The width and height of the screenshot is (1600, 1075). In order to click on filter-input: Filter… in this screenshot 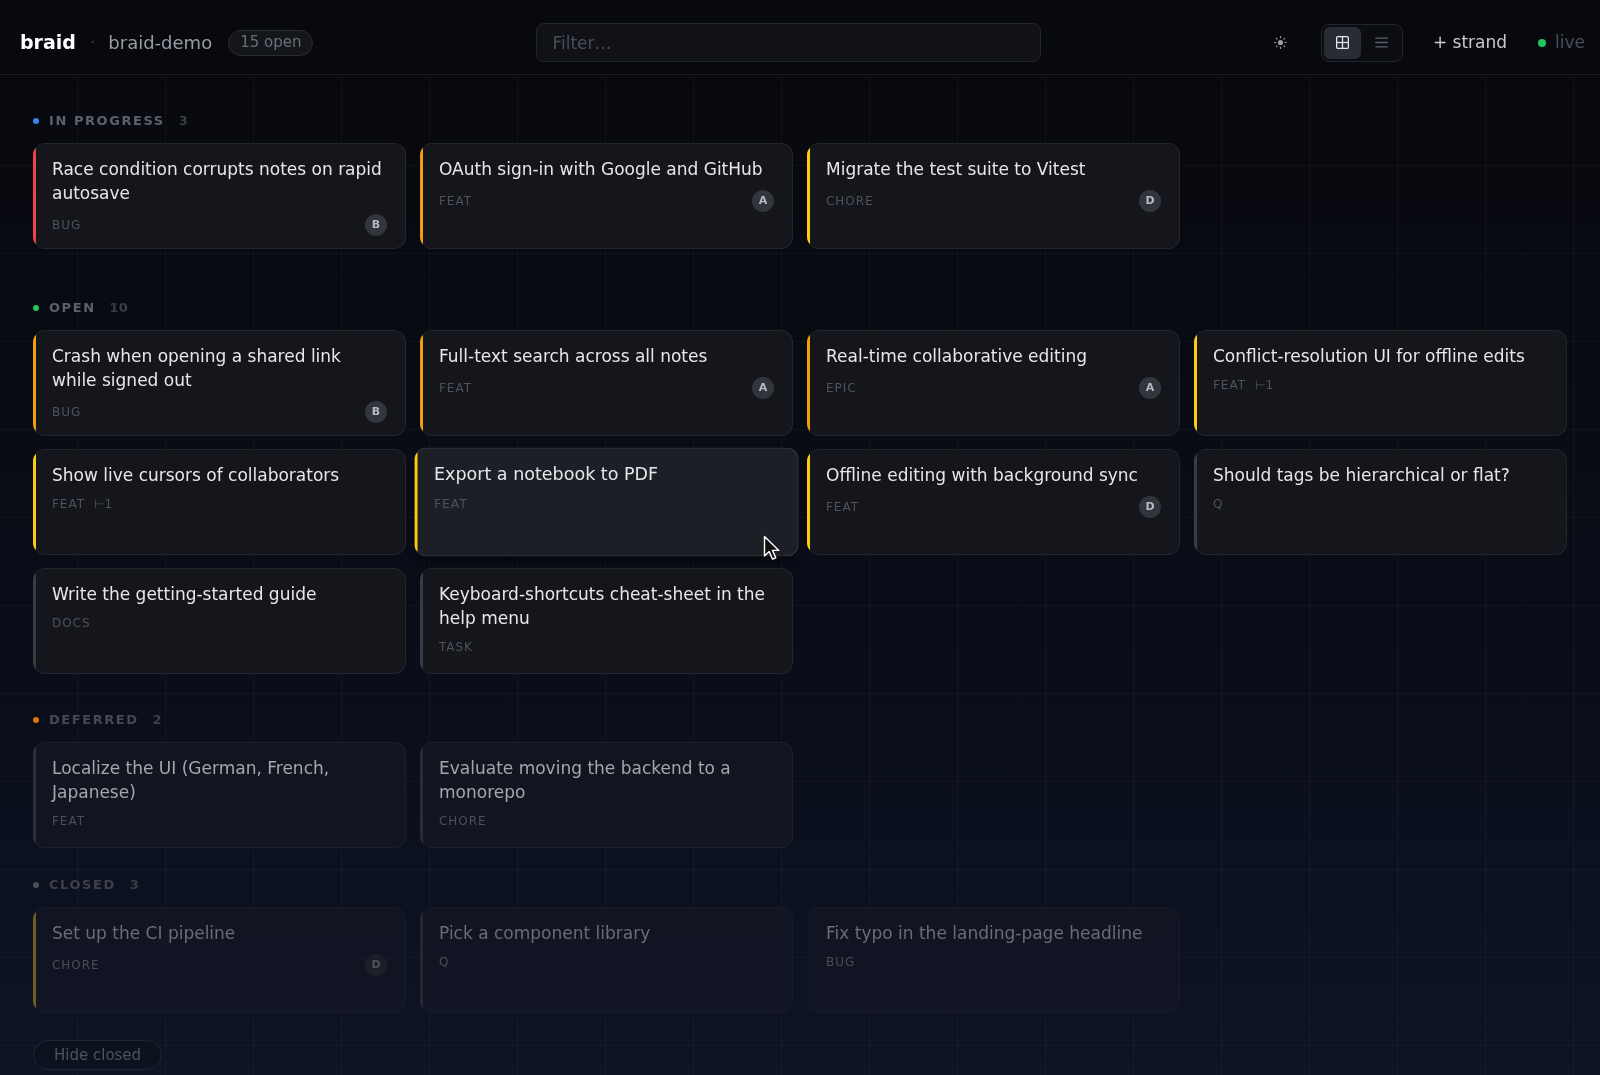, I will do `click(789, 42)`.